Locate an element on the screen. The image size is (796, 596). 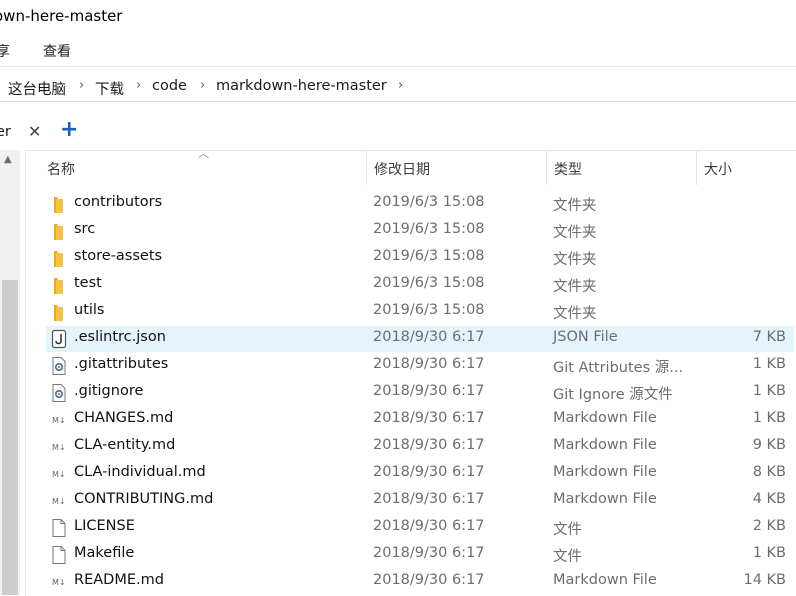
tab-label: er is located at coordinates (5, 132).